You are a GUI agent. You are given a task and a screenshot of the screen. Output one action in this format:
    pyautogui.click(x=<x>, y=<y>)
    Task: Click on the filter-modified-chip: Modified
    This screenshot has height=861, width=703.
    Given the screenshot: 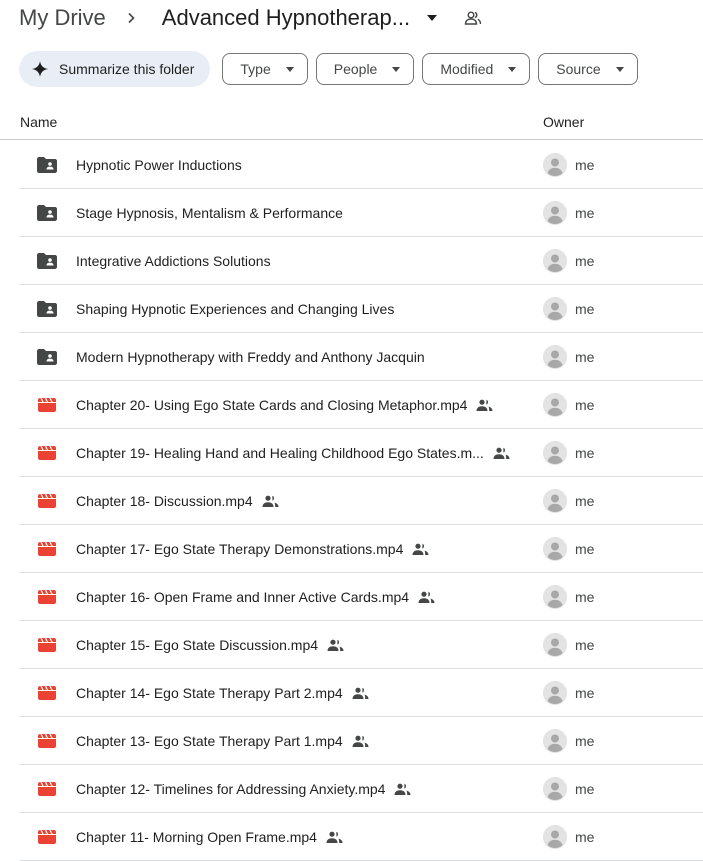 What is the action you would take?
    pyautogui.click(x=476, y=69)
    